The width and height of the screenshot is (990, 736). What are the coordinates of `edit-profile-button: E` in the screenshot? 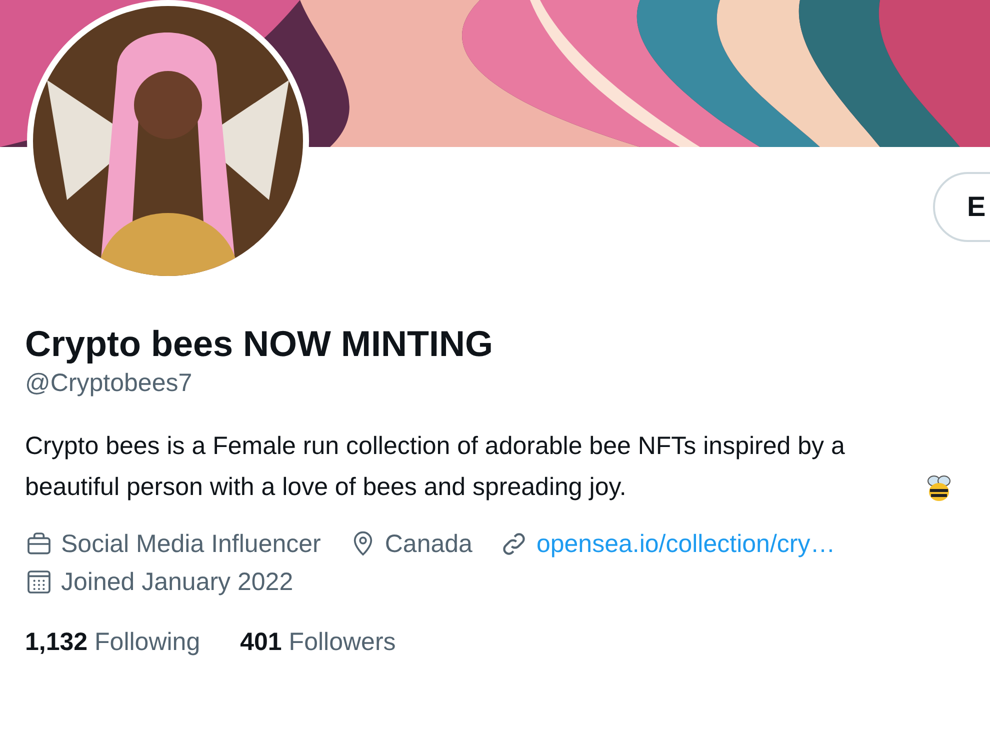 It's located at (961, 207).